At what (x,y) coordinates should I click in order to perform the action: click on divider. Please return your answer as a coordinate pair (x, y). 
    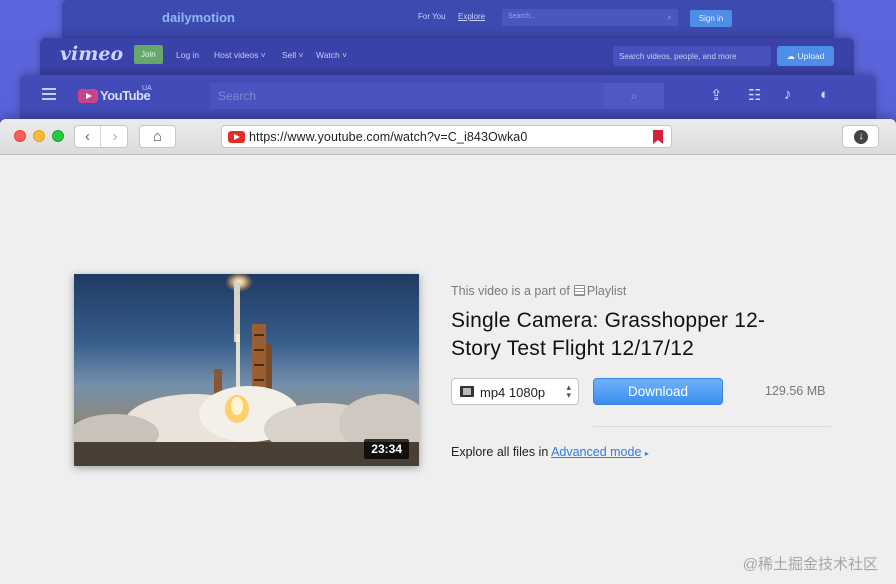
    Looking at the image, I should click on (712, 426).